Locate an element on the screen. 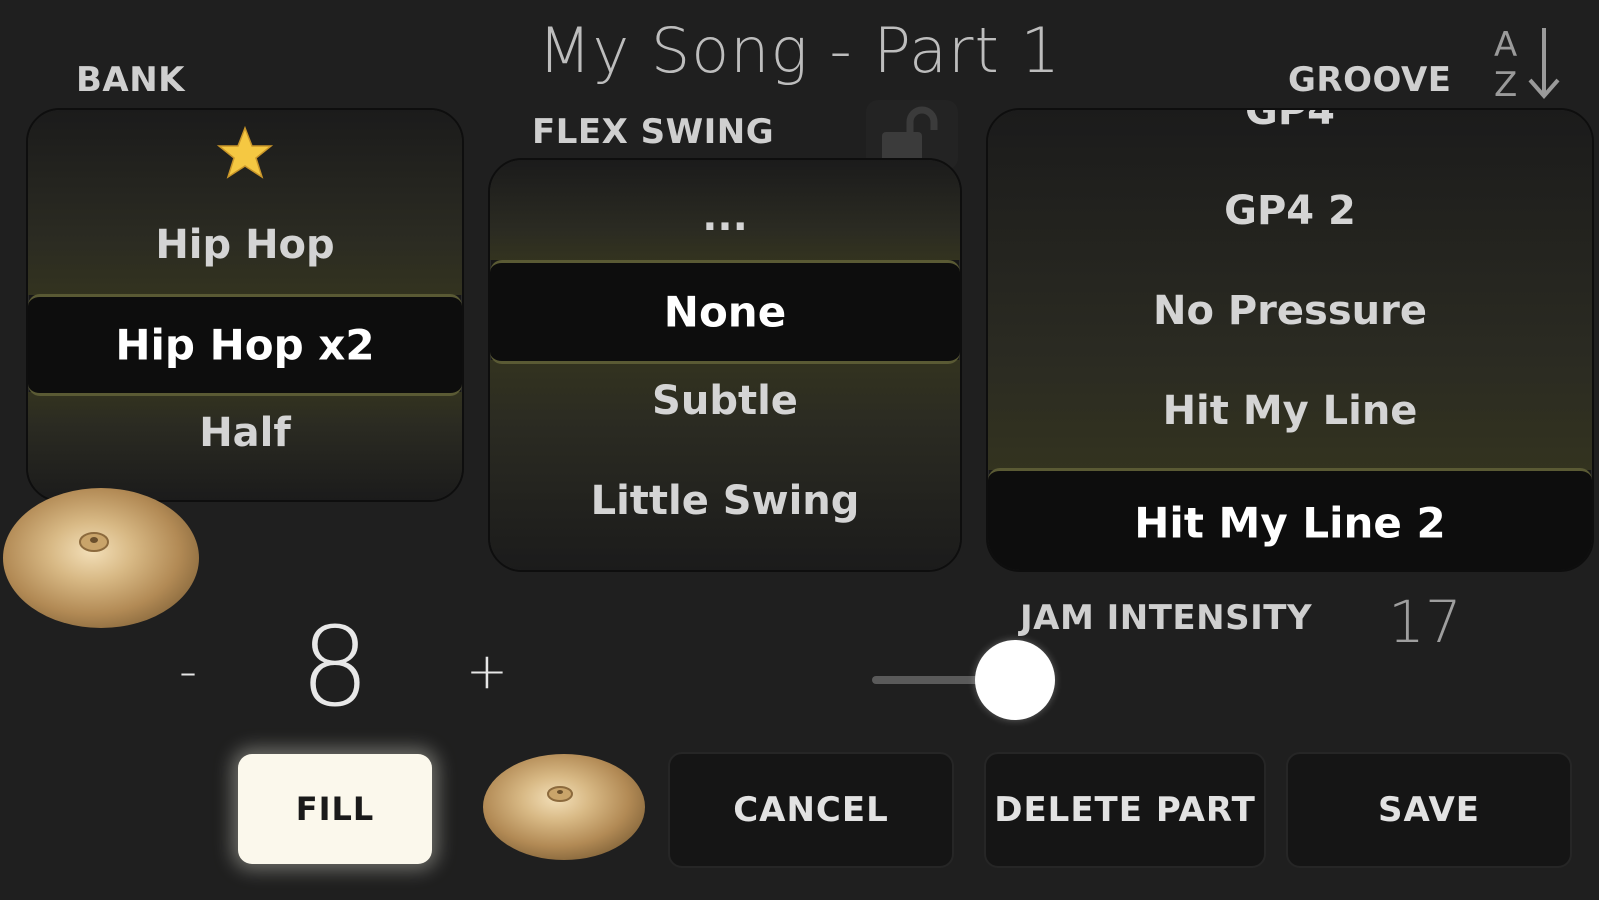 The width and height of the screenshot is (1599, 900). groove-item: GP4 2 is located at coordinates (1290, 211).